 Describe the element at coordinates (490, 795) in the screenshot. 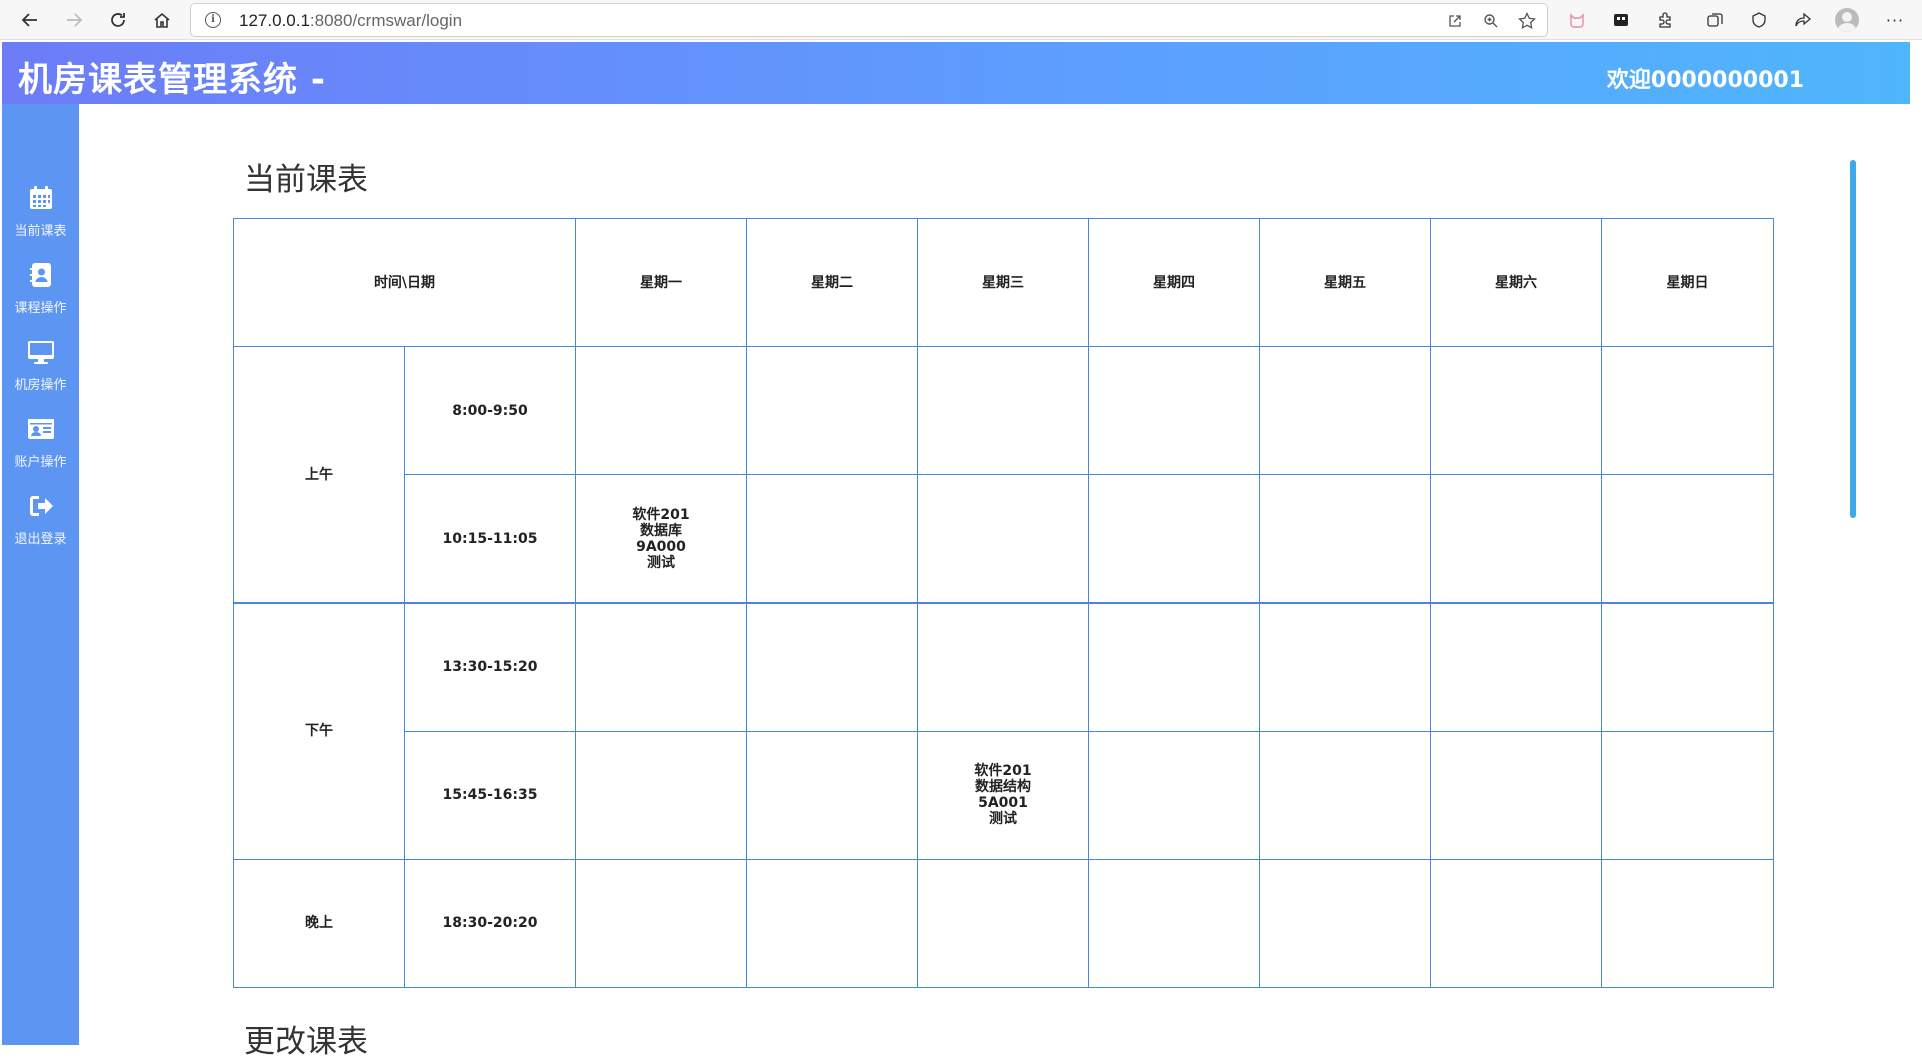

I see `time-slot: 15:45-16:35` at that location.